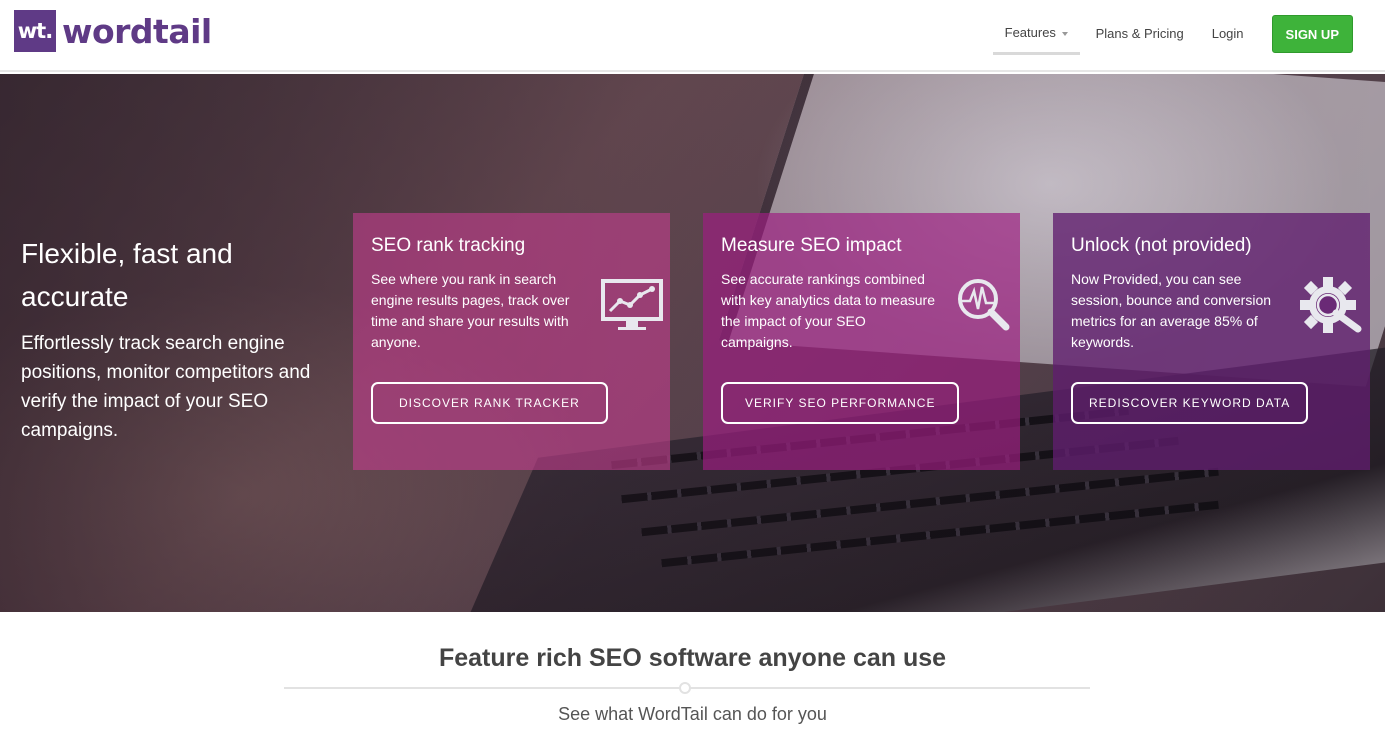  Describe the element at coordinates (1331, 305) in the screenshot. I see `gear-magnifier-icon` at that location.